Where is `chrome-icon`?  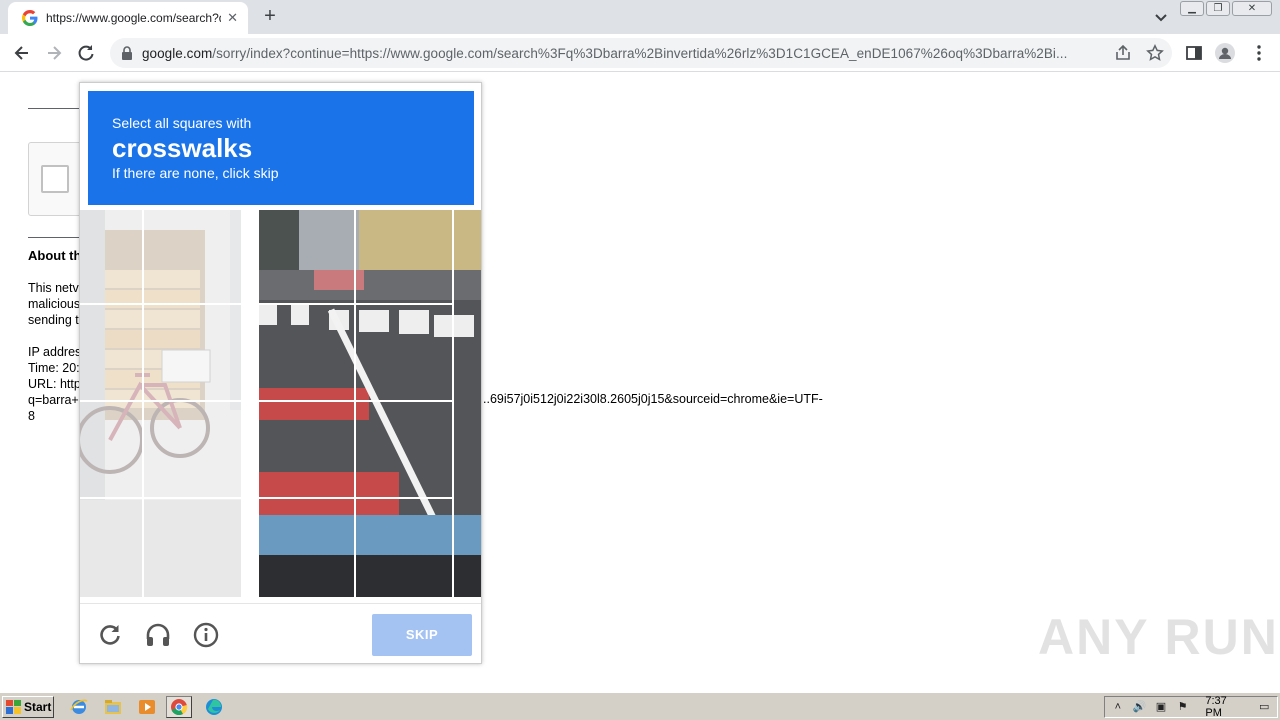
chrome-icon is located at coordinates (179, 707).